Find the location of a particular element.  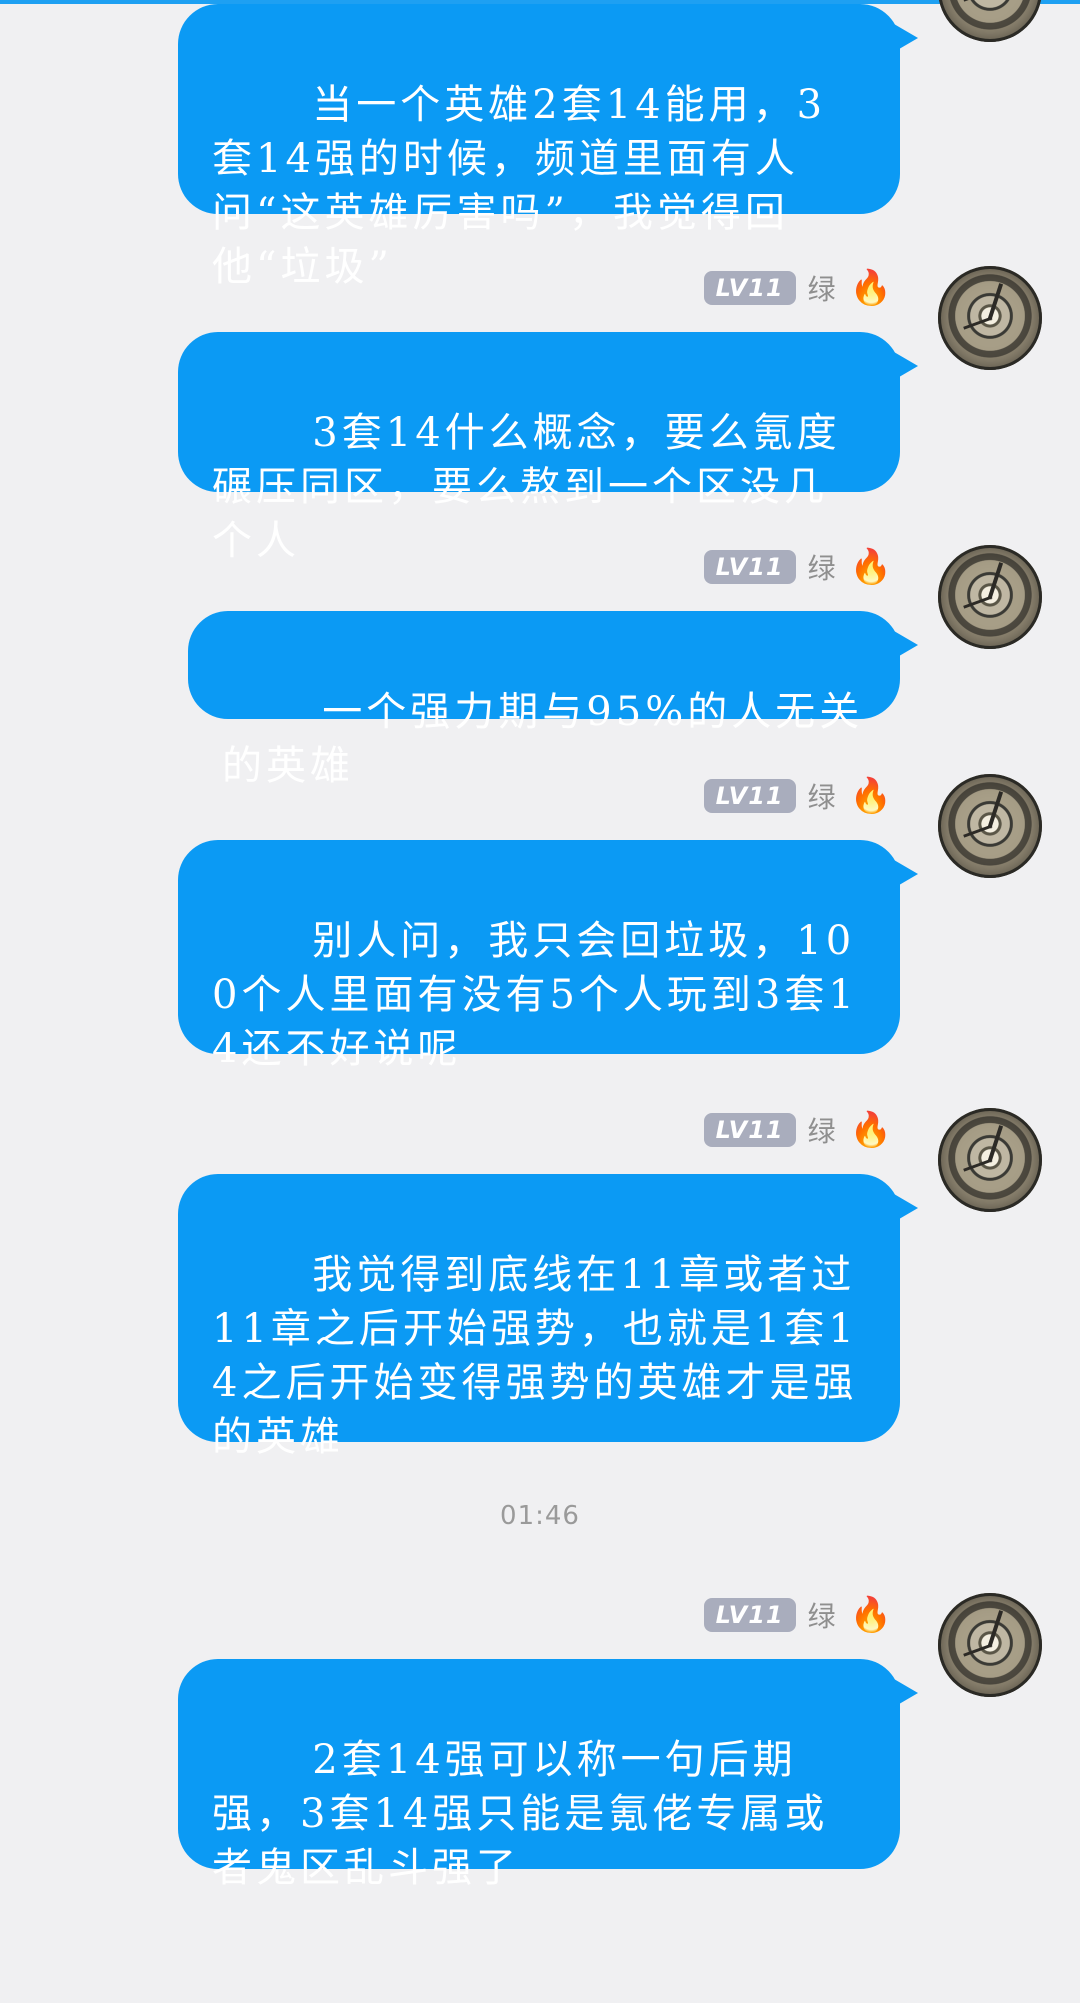

message-text: 别人问，我只会回垃圾，100个人里面有没有5个人玩到3套14还不好说呢 is located at coordinates (535, 995).